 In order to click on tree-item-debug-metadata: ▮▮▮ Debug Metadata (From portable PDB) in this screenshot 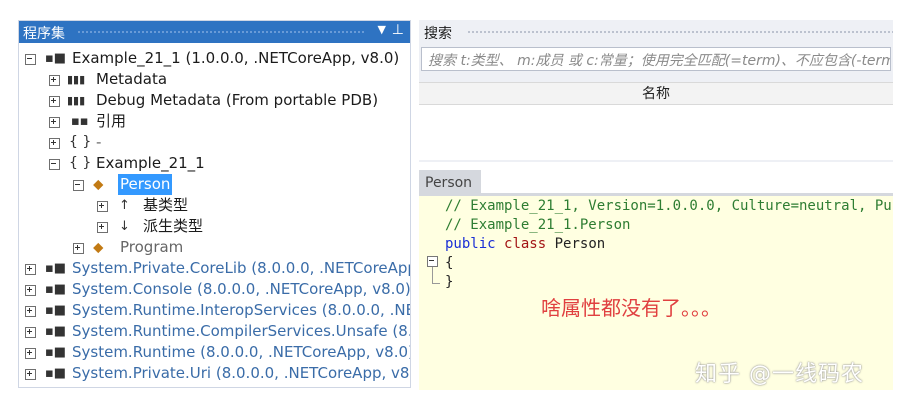, I will do `click(214, 100)`.